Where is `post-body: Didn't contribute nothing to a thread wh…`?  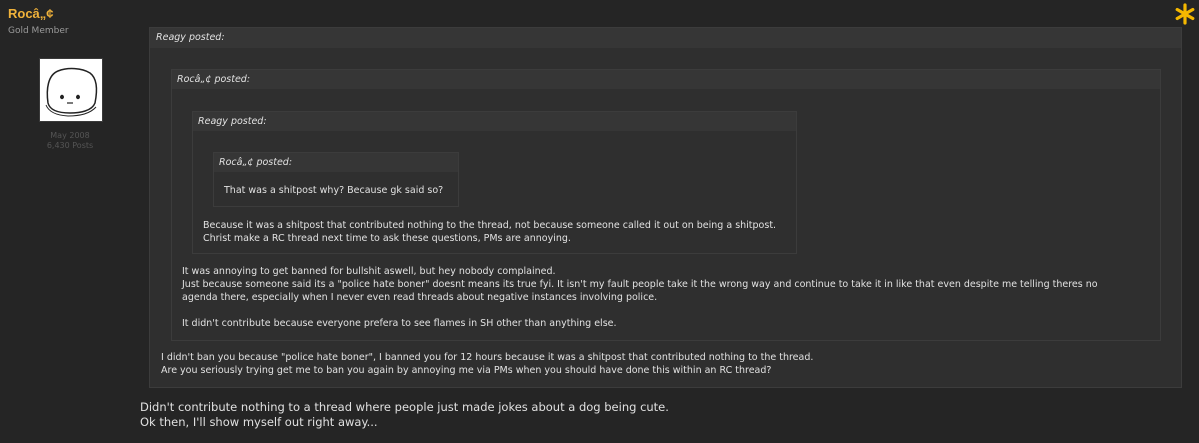
post-body: Didn't contribute nothing to a thread wh… is located at coordinates (665, 415).